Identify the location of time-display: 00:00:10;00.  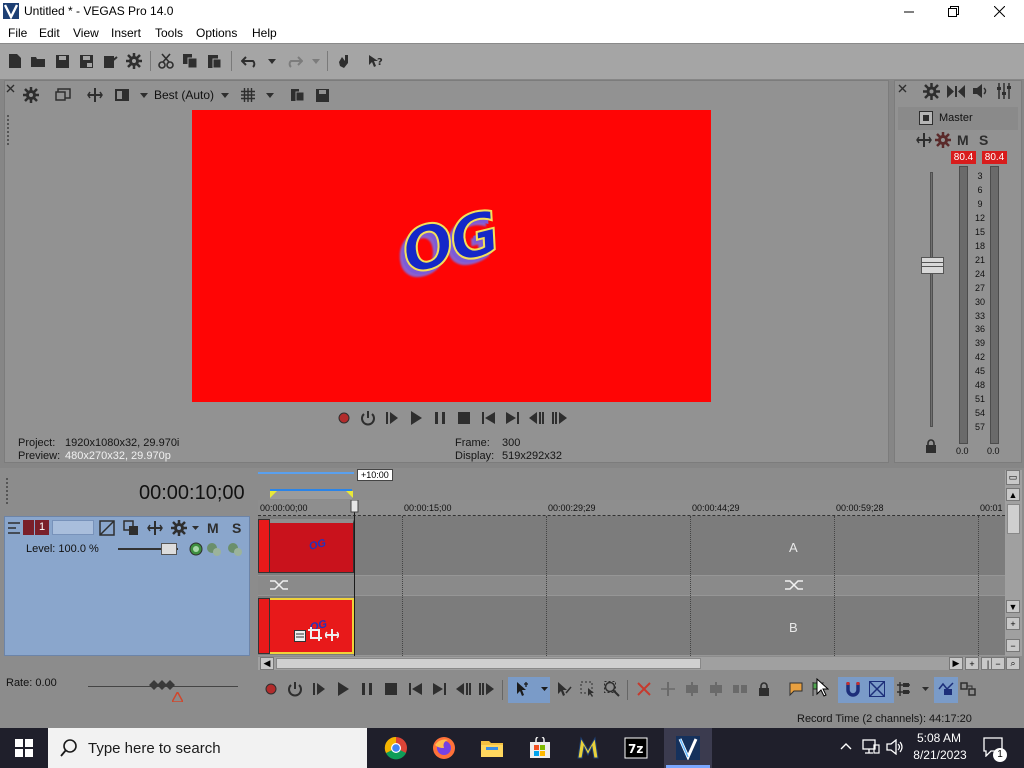
(192, 493).